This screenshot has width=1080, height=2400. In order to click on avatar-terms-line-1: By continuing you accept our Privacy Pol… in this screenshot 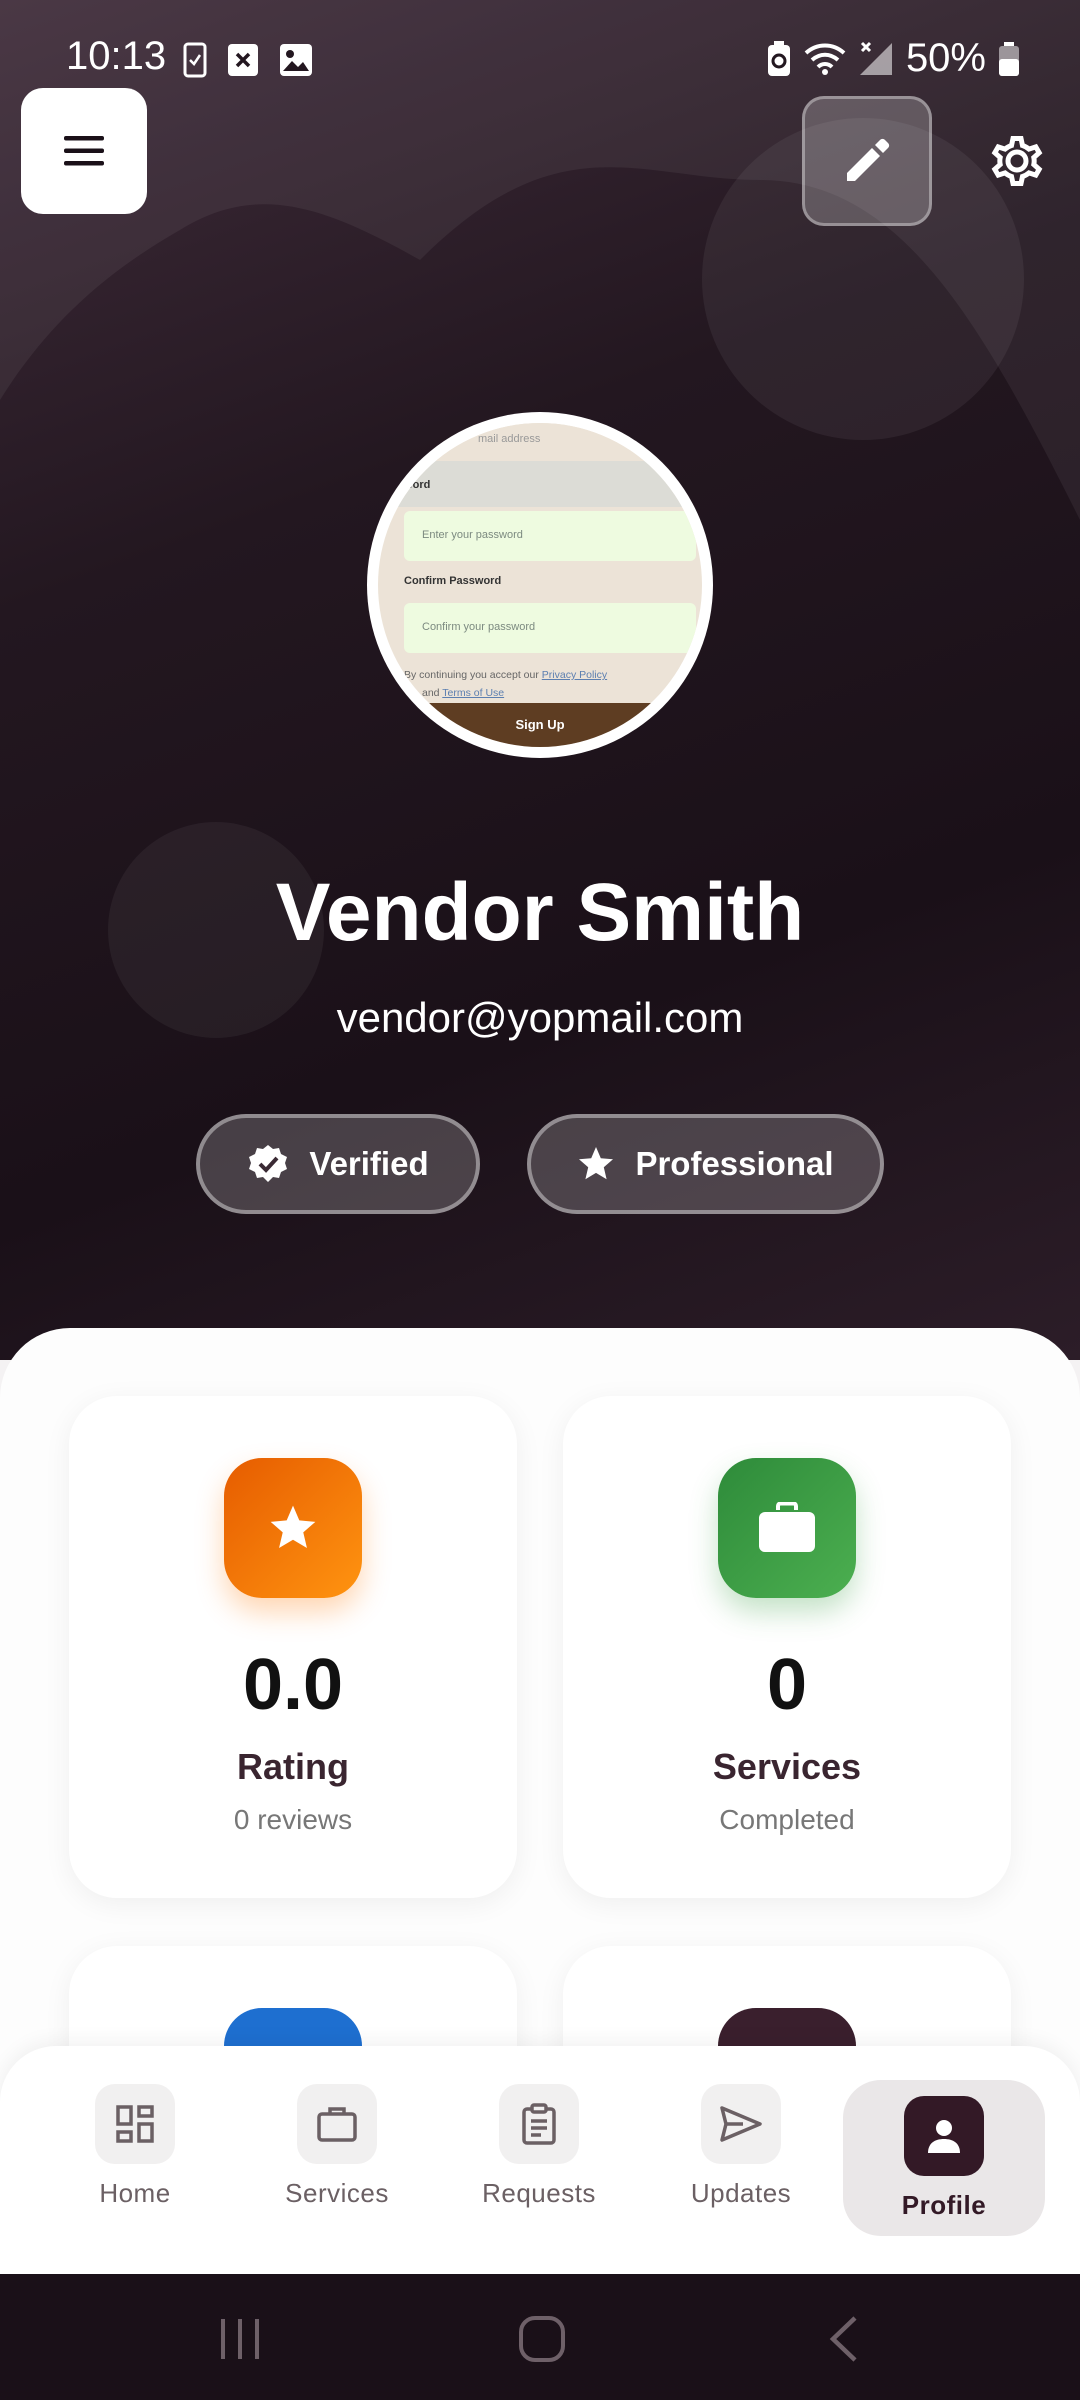, I will do `click(505, 675)`.